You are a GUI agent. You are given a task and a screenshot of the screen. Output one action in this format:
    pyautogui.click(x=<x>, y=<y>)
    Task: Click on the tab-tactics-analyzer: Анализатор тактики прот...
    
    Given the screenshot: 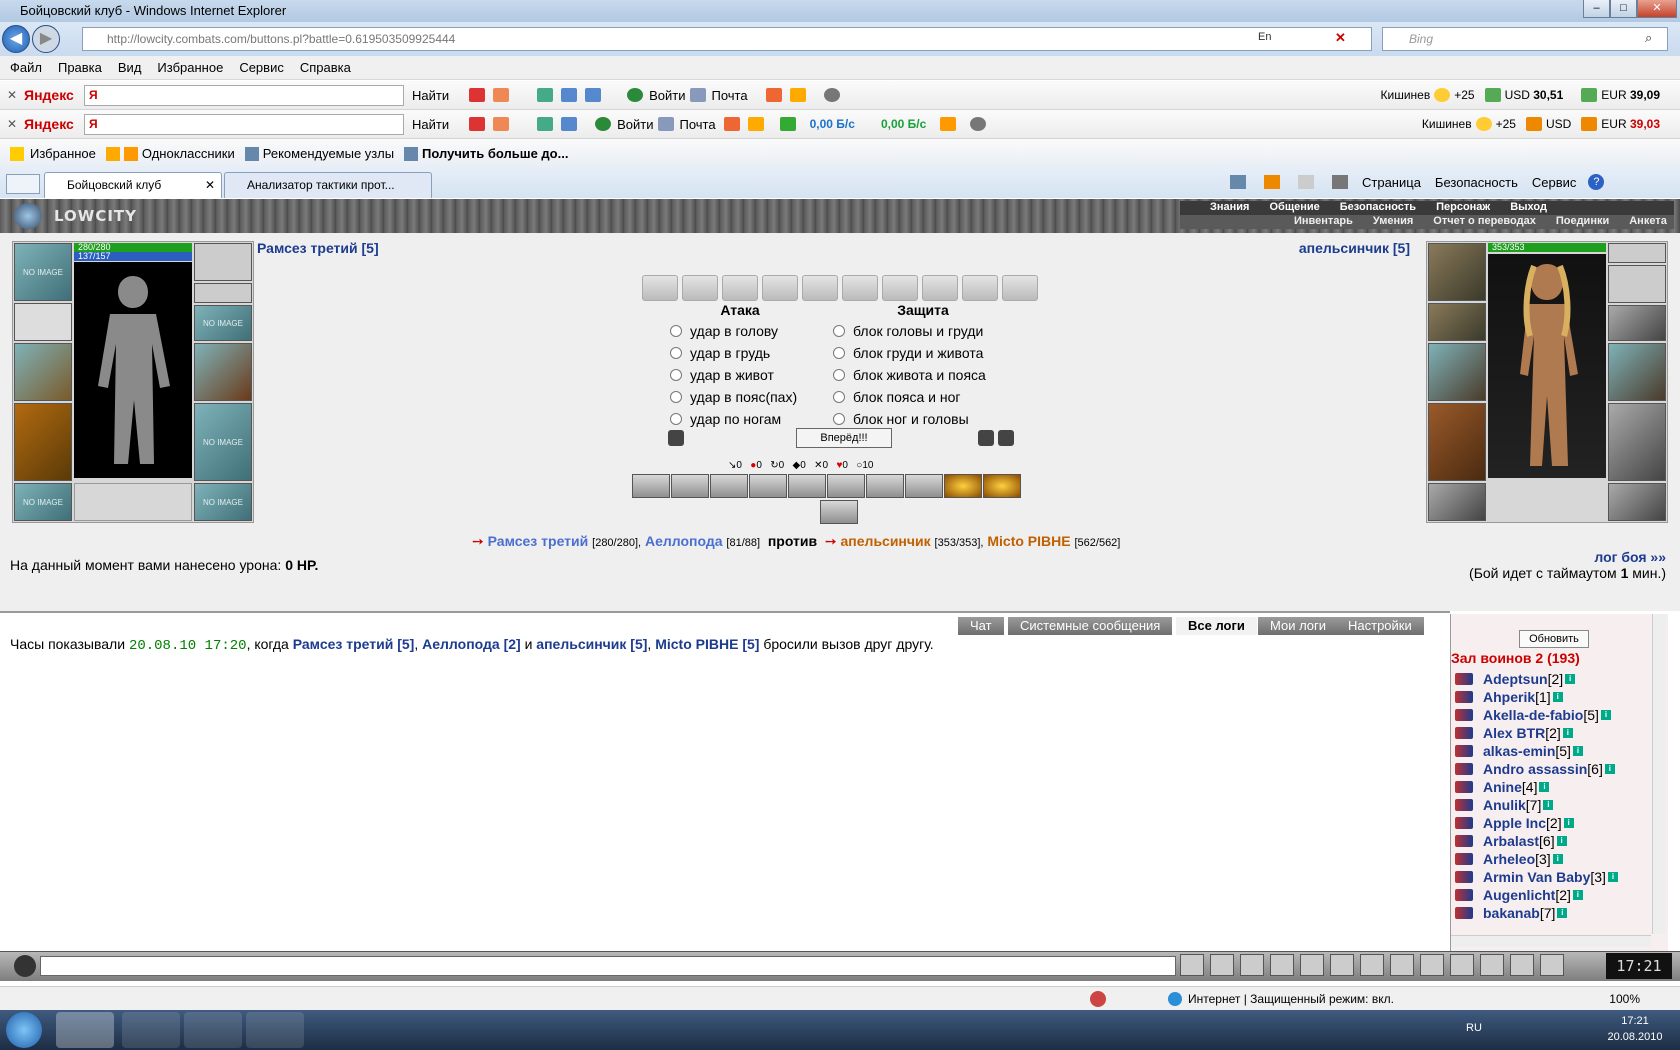 What is the action you would take?
    pyautogui.click(x=328, y=185)
    